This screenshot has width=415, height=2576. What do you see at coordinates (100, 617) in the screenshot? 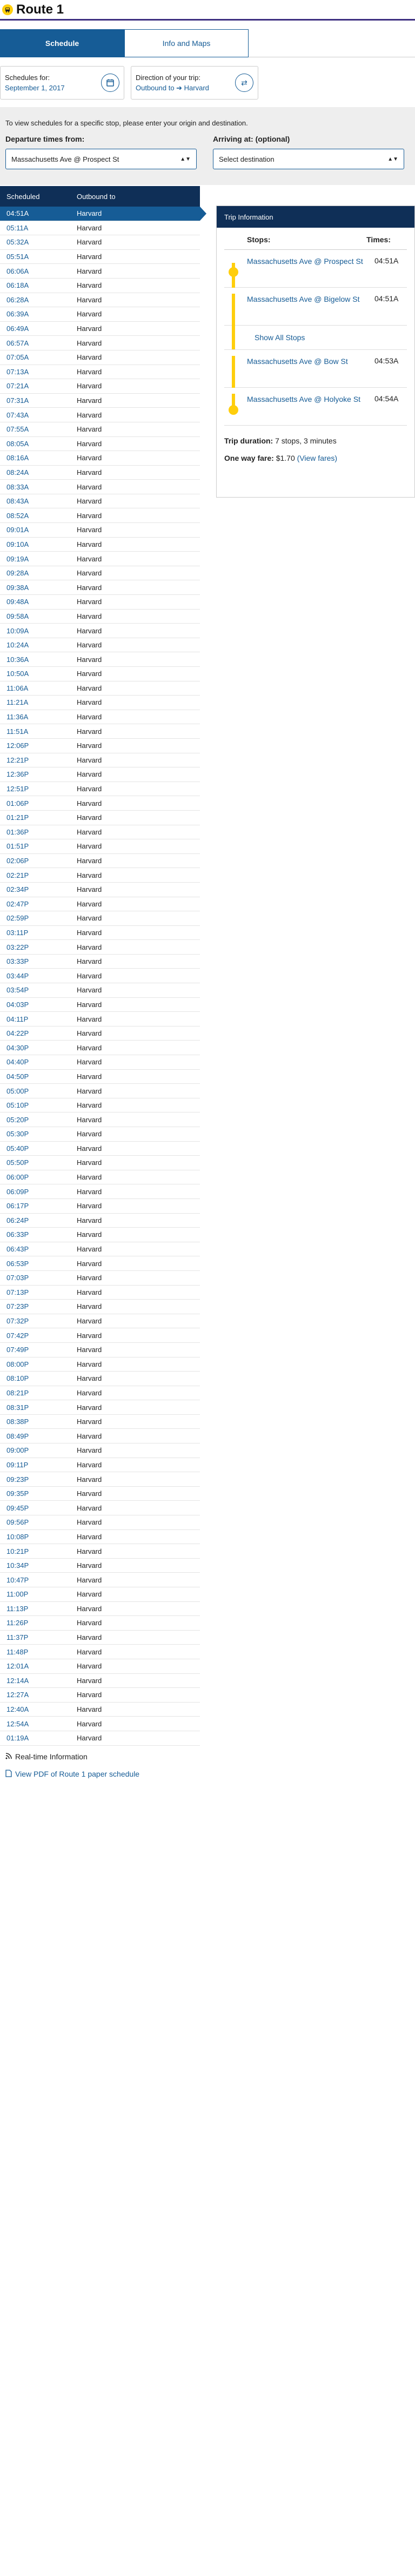
I see `table-row: 09:58A Harvard` at bounding box center [100, 617].